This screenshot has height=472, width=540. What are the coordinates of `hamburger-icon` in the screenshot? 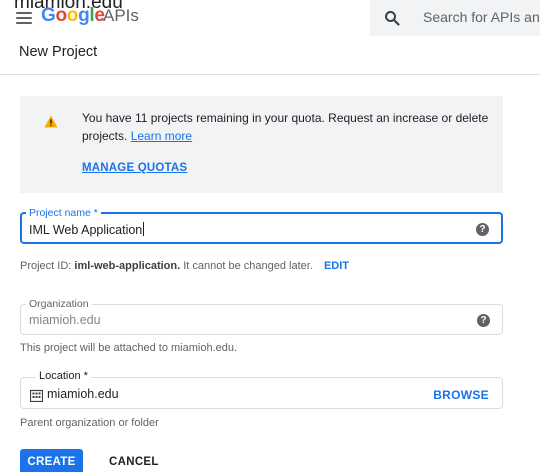 It's located at (24, 18).